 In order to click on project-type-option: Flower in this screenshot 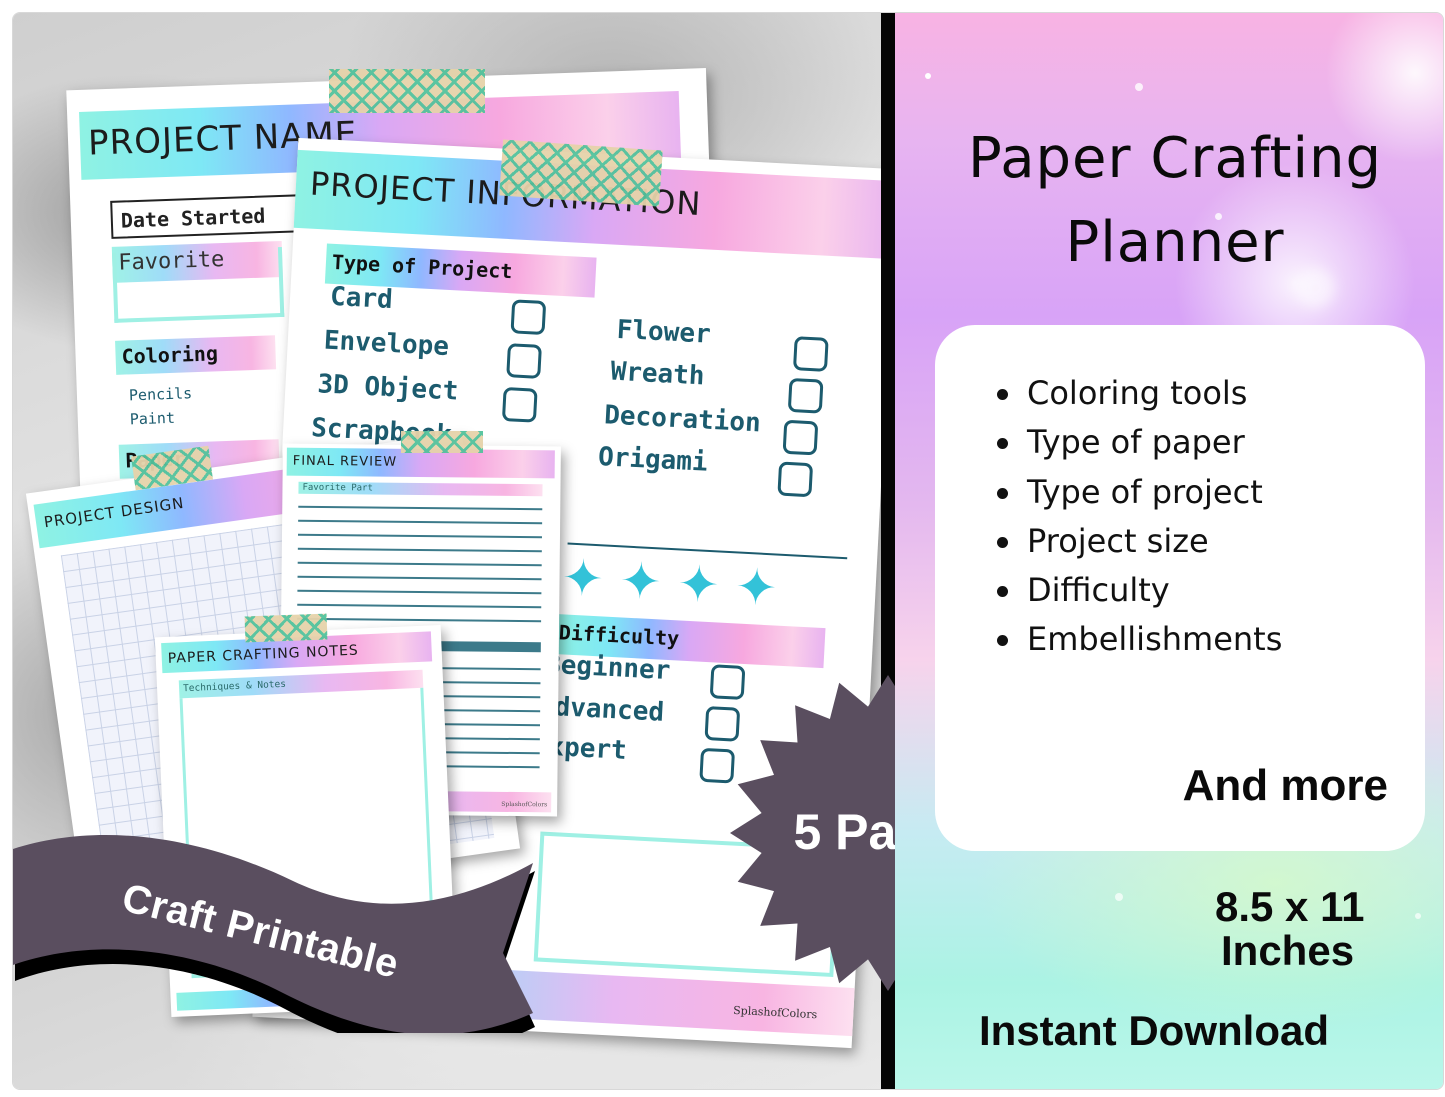, I will do `click(664, 332)`.